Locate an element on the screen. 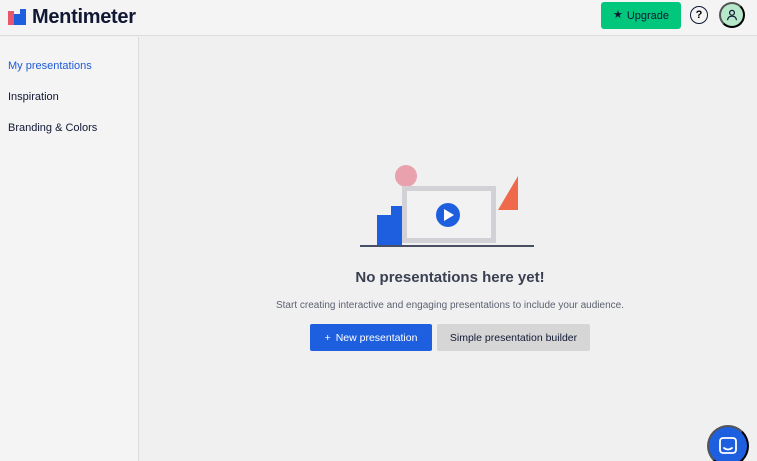 Image resolution: width=757 pixels, height=461 pixels. mentimeter-logo: Mentimeter is located at coordinates (72, 17).